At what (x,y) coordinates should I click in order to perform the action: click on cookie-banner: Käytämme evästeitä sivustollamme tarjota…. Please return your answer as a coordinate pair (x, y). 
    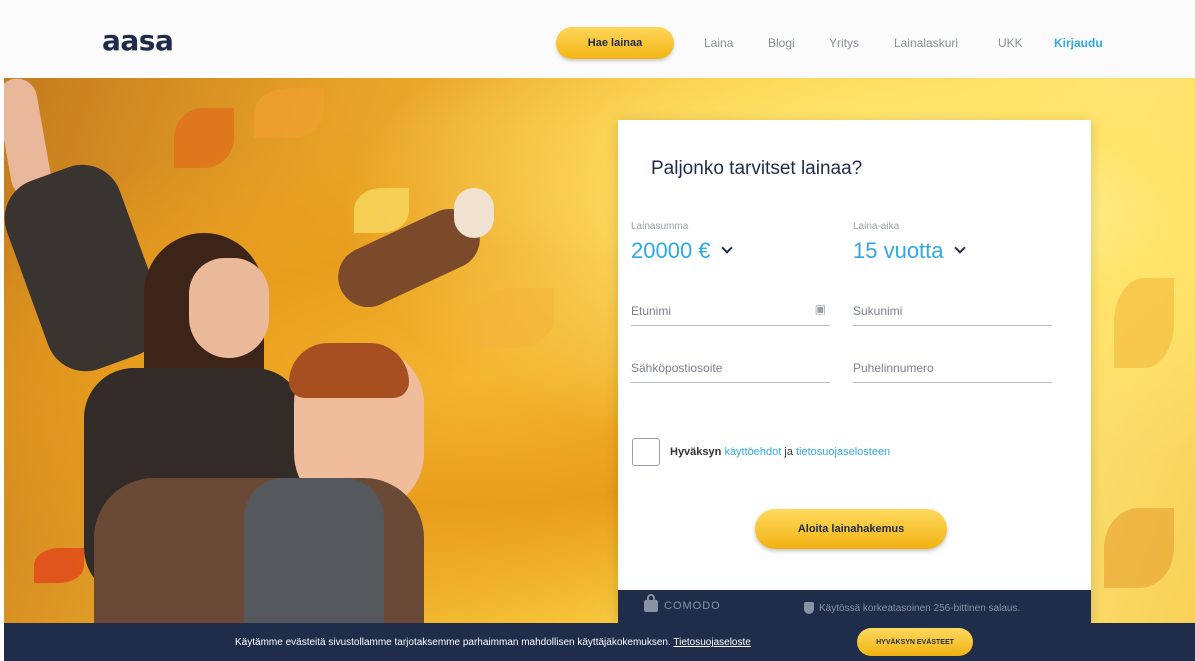
    Looking at the image, I should click on (599, 642).